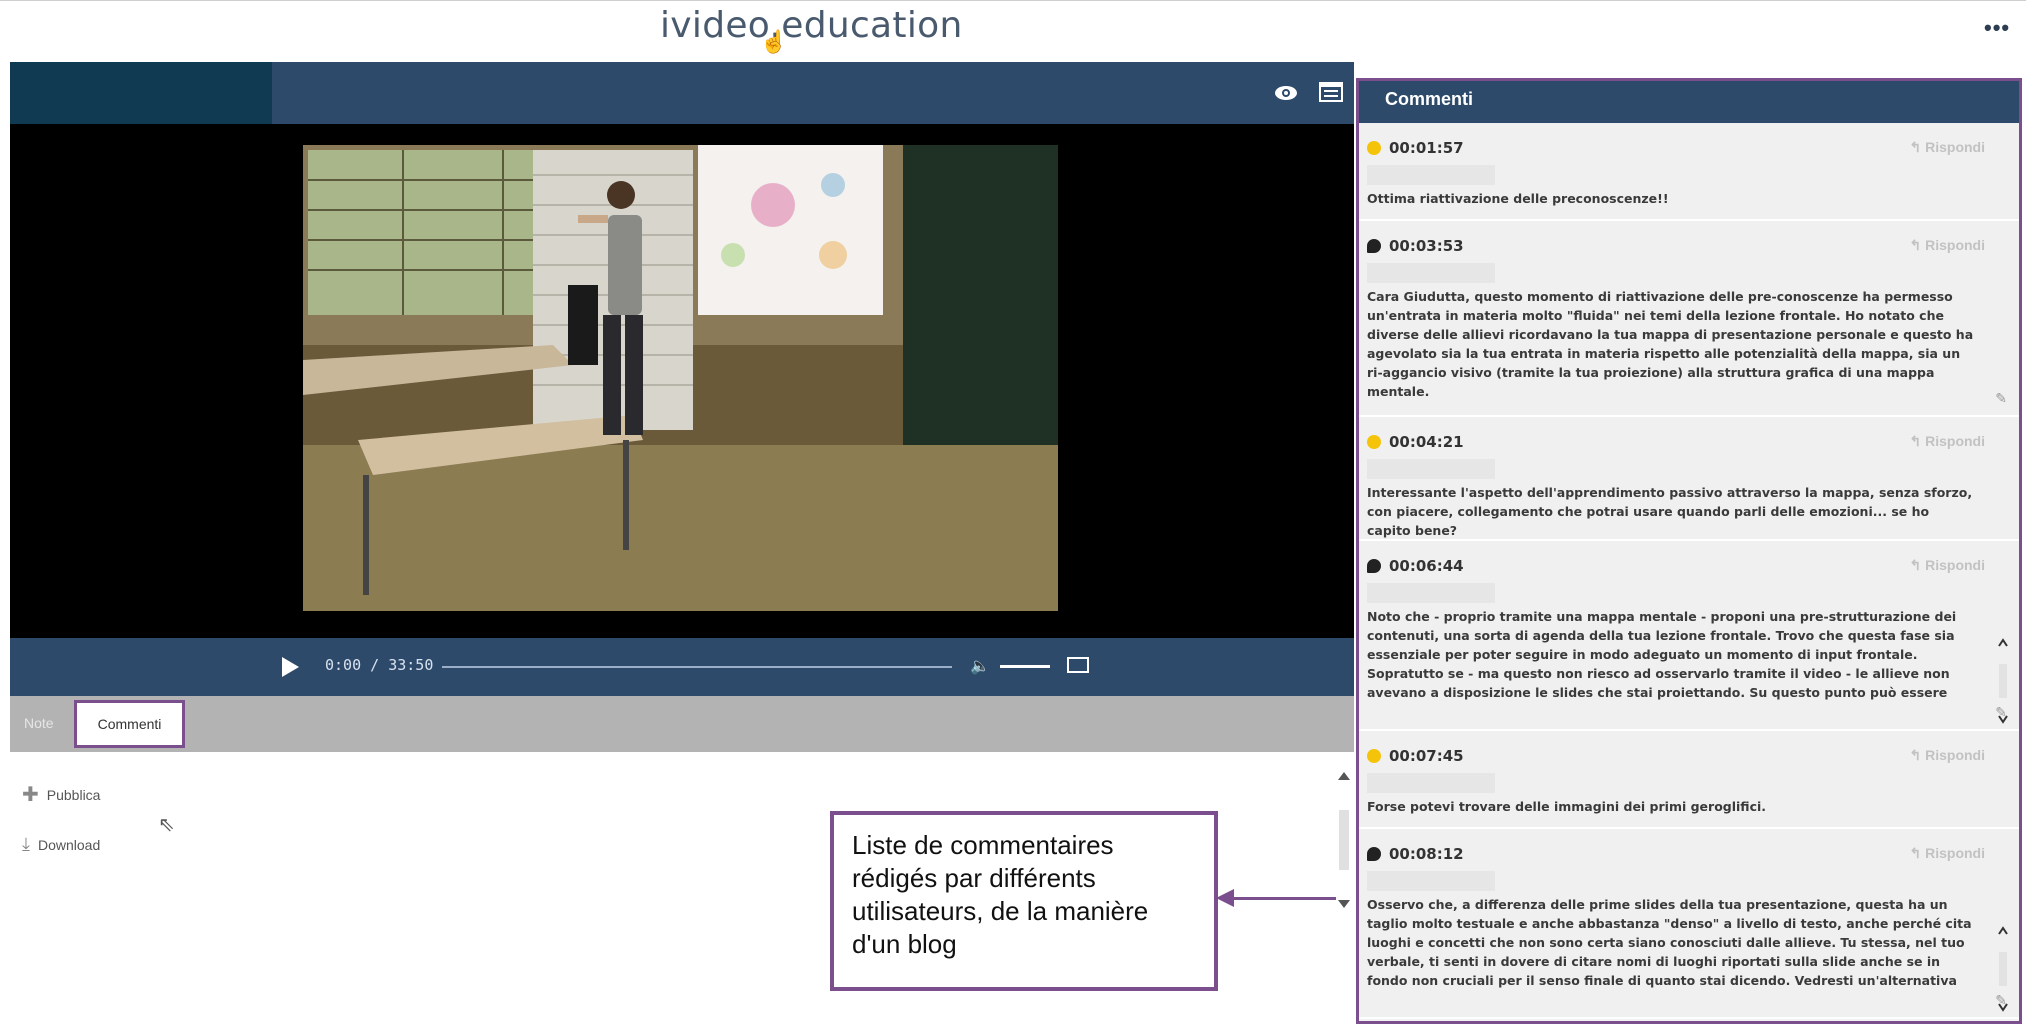  Describe the element at coordinates (1331, 92) in the screenshot. I see `list-icon` at that location.